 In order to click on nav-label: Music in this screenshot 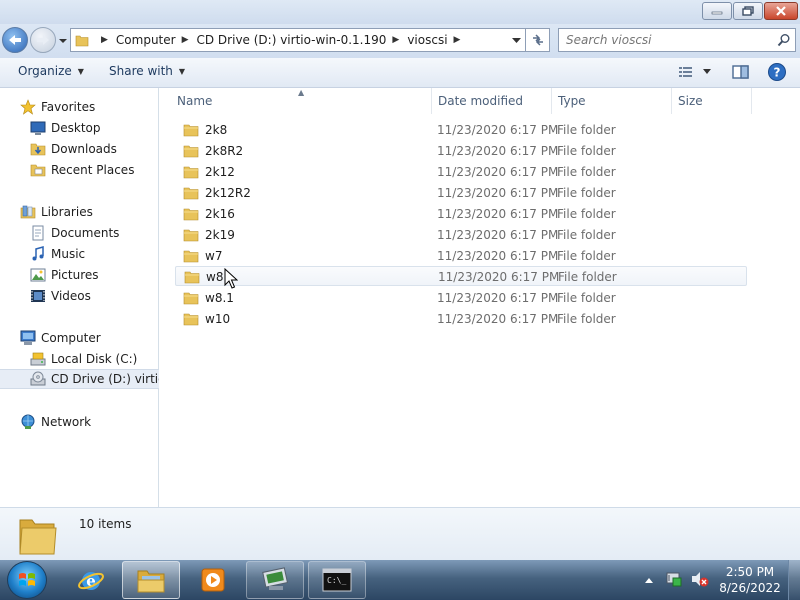, I will do `click(68, 254)`.